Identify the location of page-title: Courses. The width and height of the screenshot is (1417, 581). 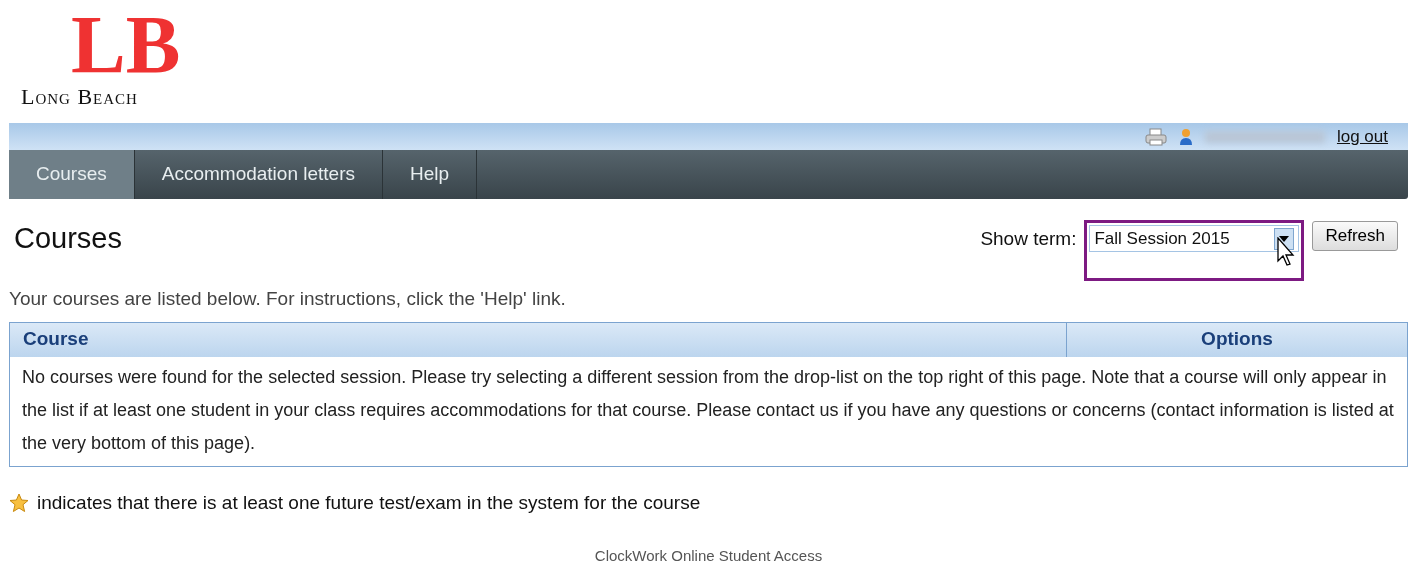
(68, 238).